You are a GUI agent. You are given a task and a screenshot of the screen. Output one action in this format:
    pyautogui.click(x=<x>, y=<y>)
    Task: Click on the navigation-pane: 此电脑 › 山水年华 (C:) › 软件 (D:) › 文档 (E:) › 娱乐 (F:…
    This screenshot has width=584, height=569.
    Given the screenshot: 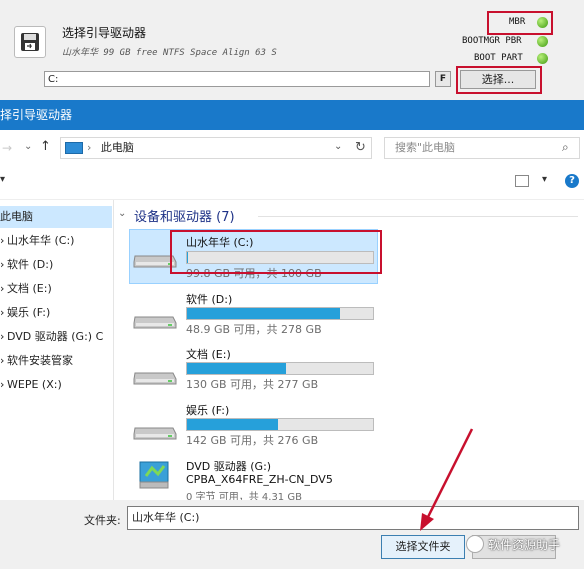 What is the action you would take?
    pyautogui.click(x=56, y=350)
    